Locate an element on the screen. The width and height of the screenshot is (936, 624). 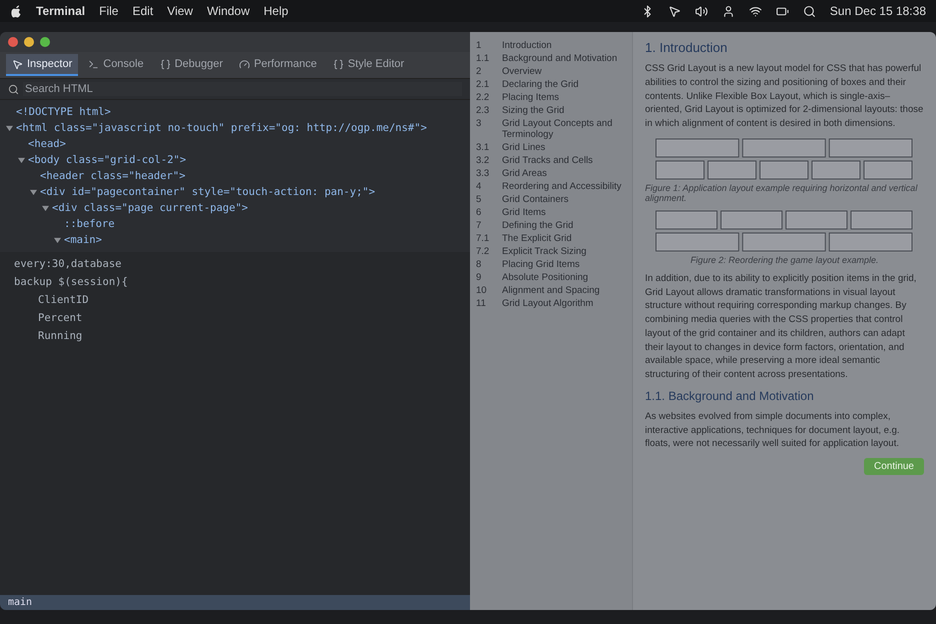
code-line: backup $(session){ is located at coordinates (71, 282).